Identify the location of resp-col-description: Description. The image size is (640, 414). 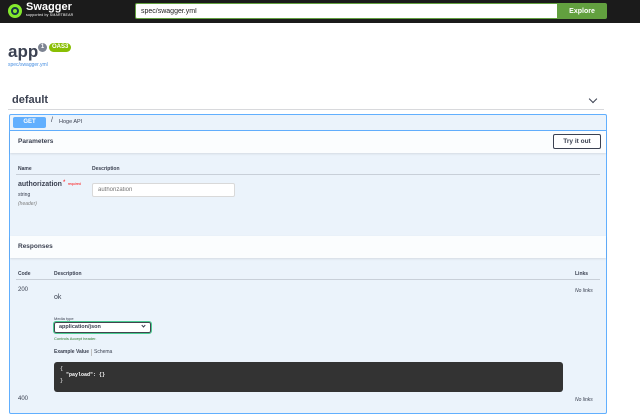
(68, 274).